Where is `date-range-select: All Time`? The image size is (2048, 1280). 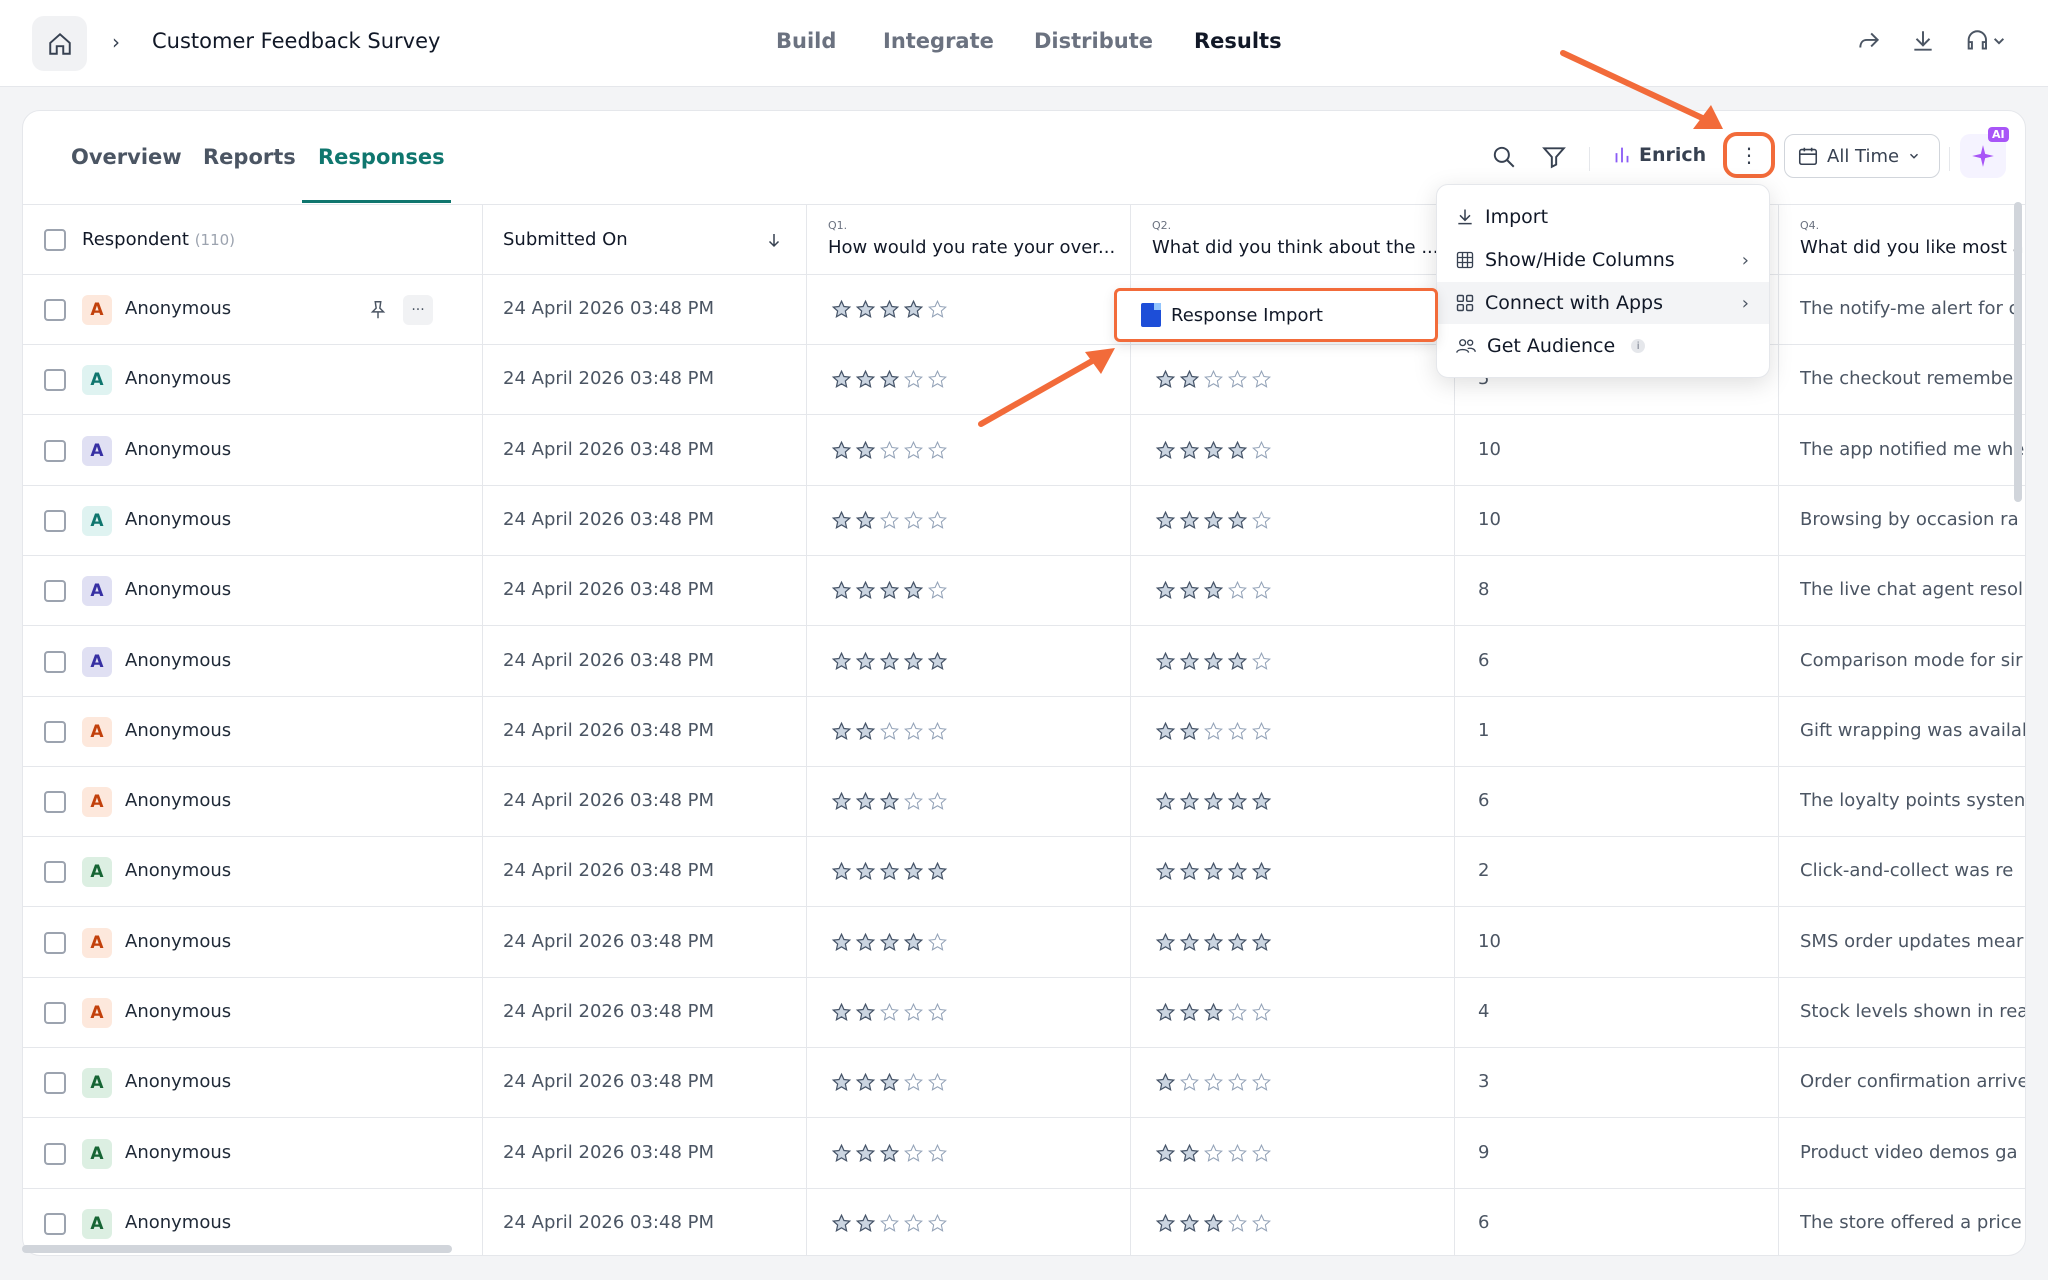
date-range-select: All Time is located at coordinates (1862, 156).